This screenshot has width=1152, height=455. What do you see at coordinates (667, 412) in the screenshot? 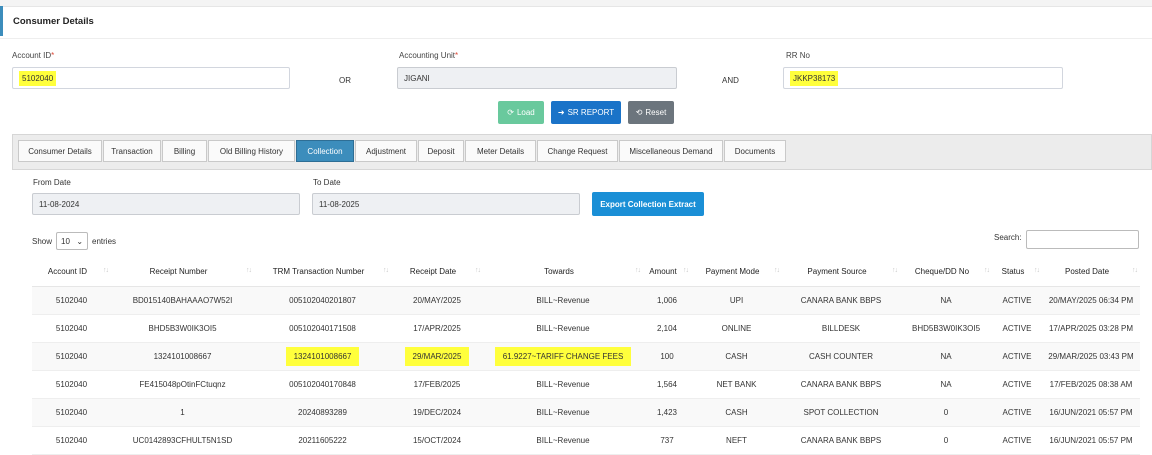
I see `table-cell: 1,423` at bounding box center [667, 412].